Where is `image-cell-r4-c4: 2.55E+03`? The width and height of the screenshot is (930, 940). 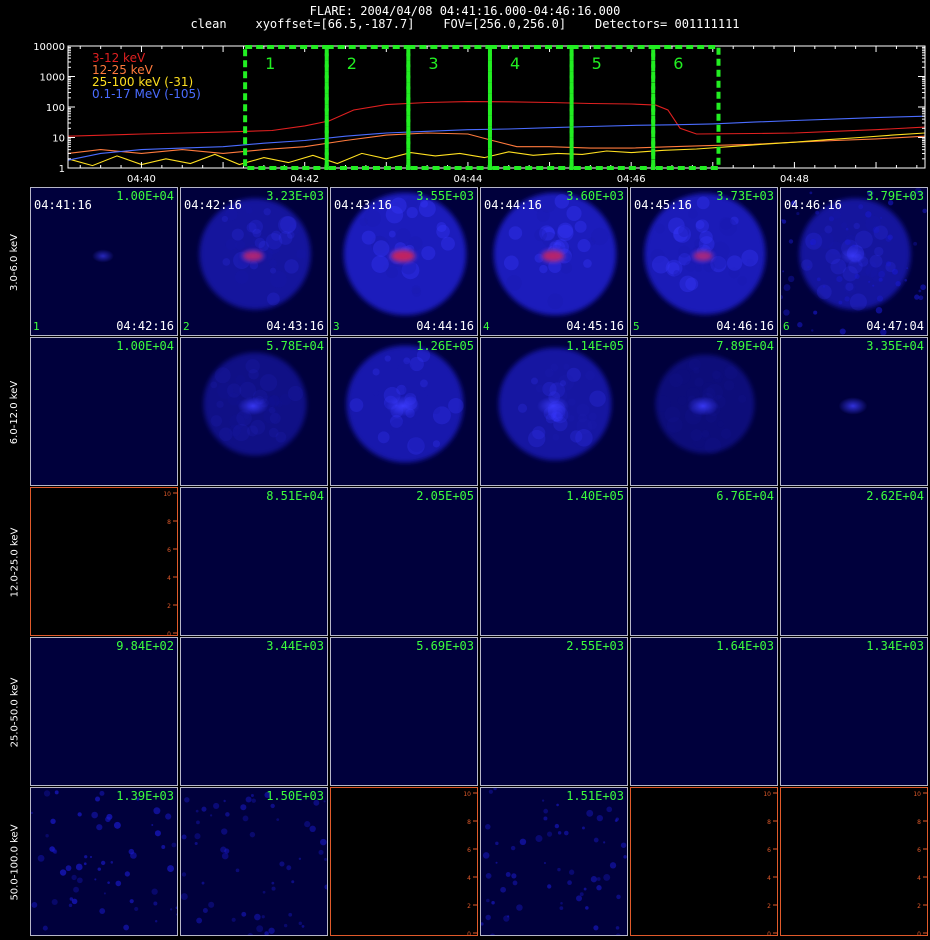 image-cell-r4-c4: 2.55E+03 is located at coordinates (554, 711).